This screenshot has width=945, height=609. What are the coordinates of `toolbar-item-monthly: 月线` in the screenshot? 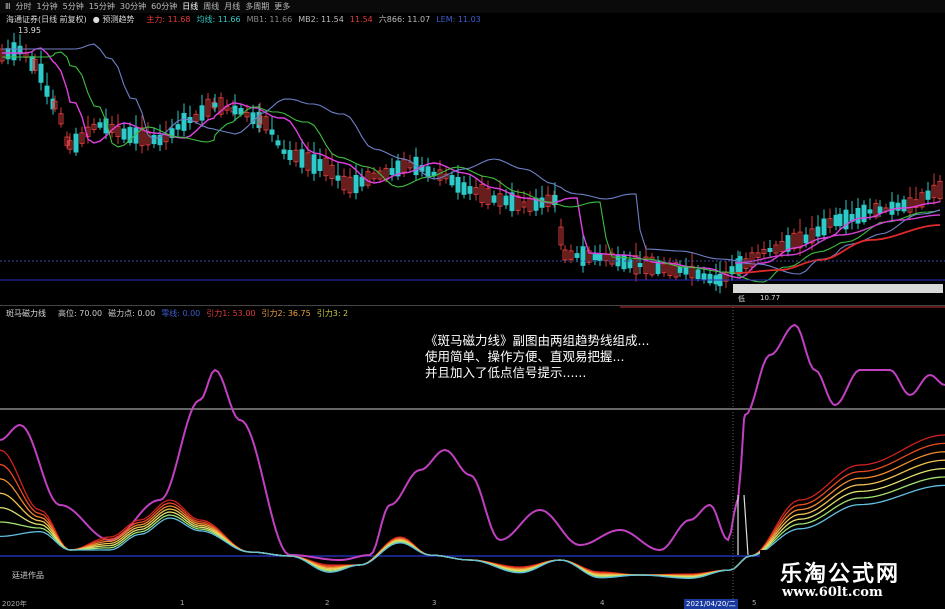 It's located at (232, 6).